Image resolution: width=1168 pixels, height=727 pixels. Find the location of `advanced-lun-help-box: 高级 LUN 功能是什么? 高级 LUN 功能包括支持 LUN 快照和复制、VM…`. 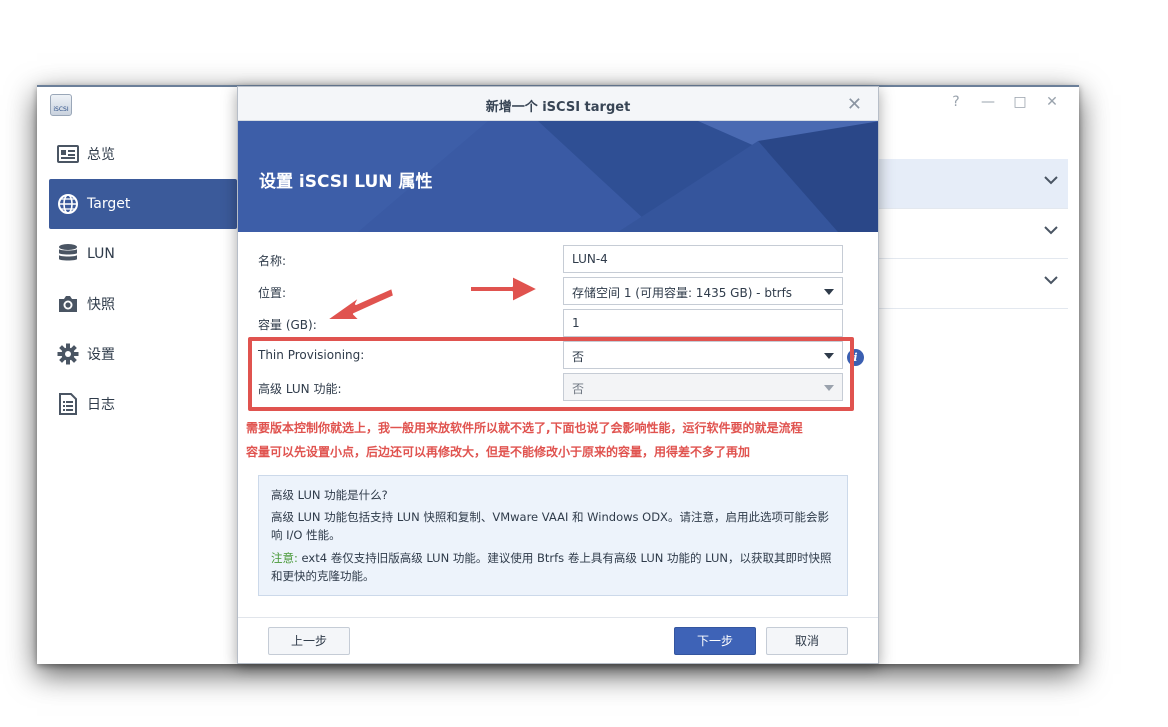

advanced-lun-help-box: 高级 LUN 功能是什么? 高级 LUN 功能包括支持 LUN 快照和复制、VM… is located at coordinates (553, 535).